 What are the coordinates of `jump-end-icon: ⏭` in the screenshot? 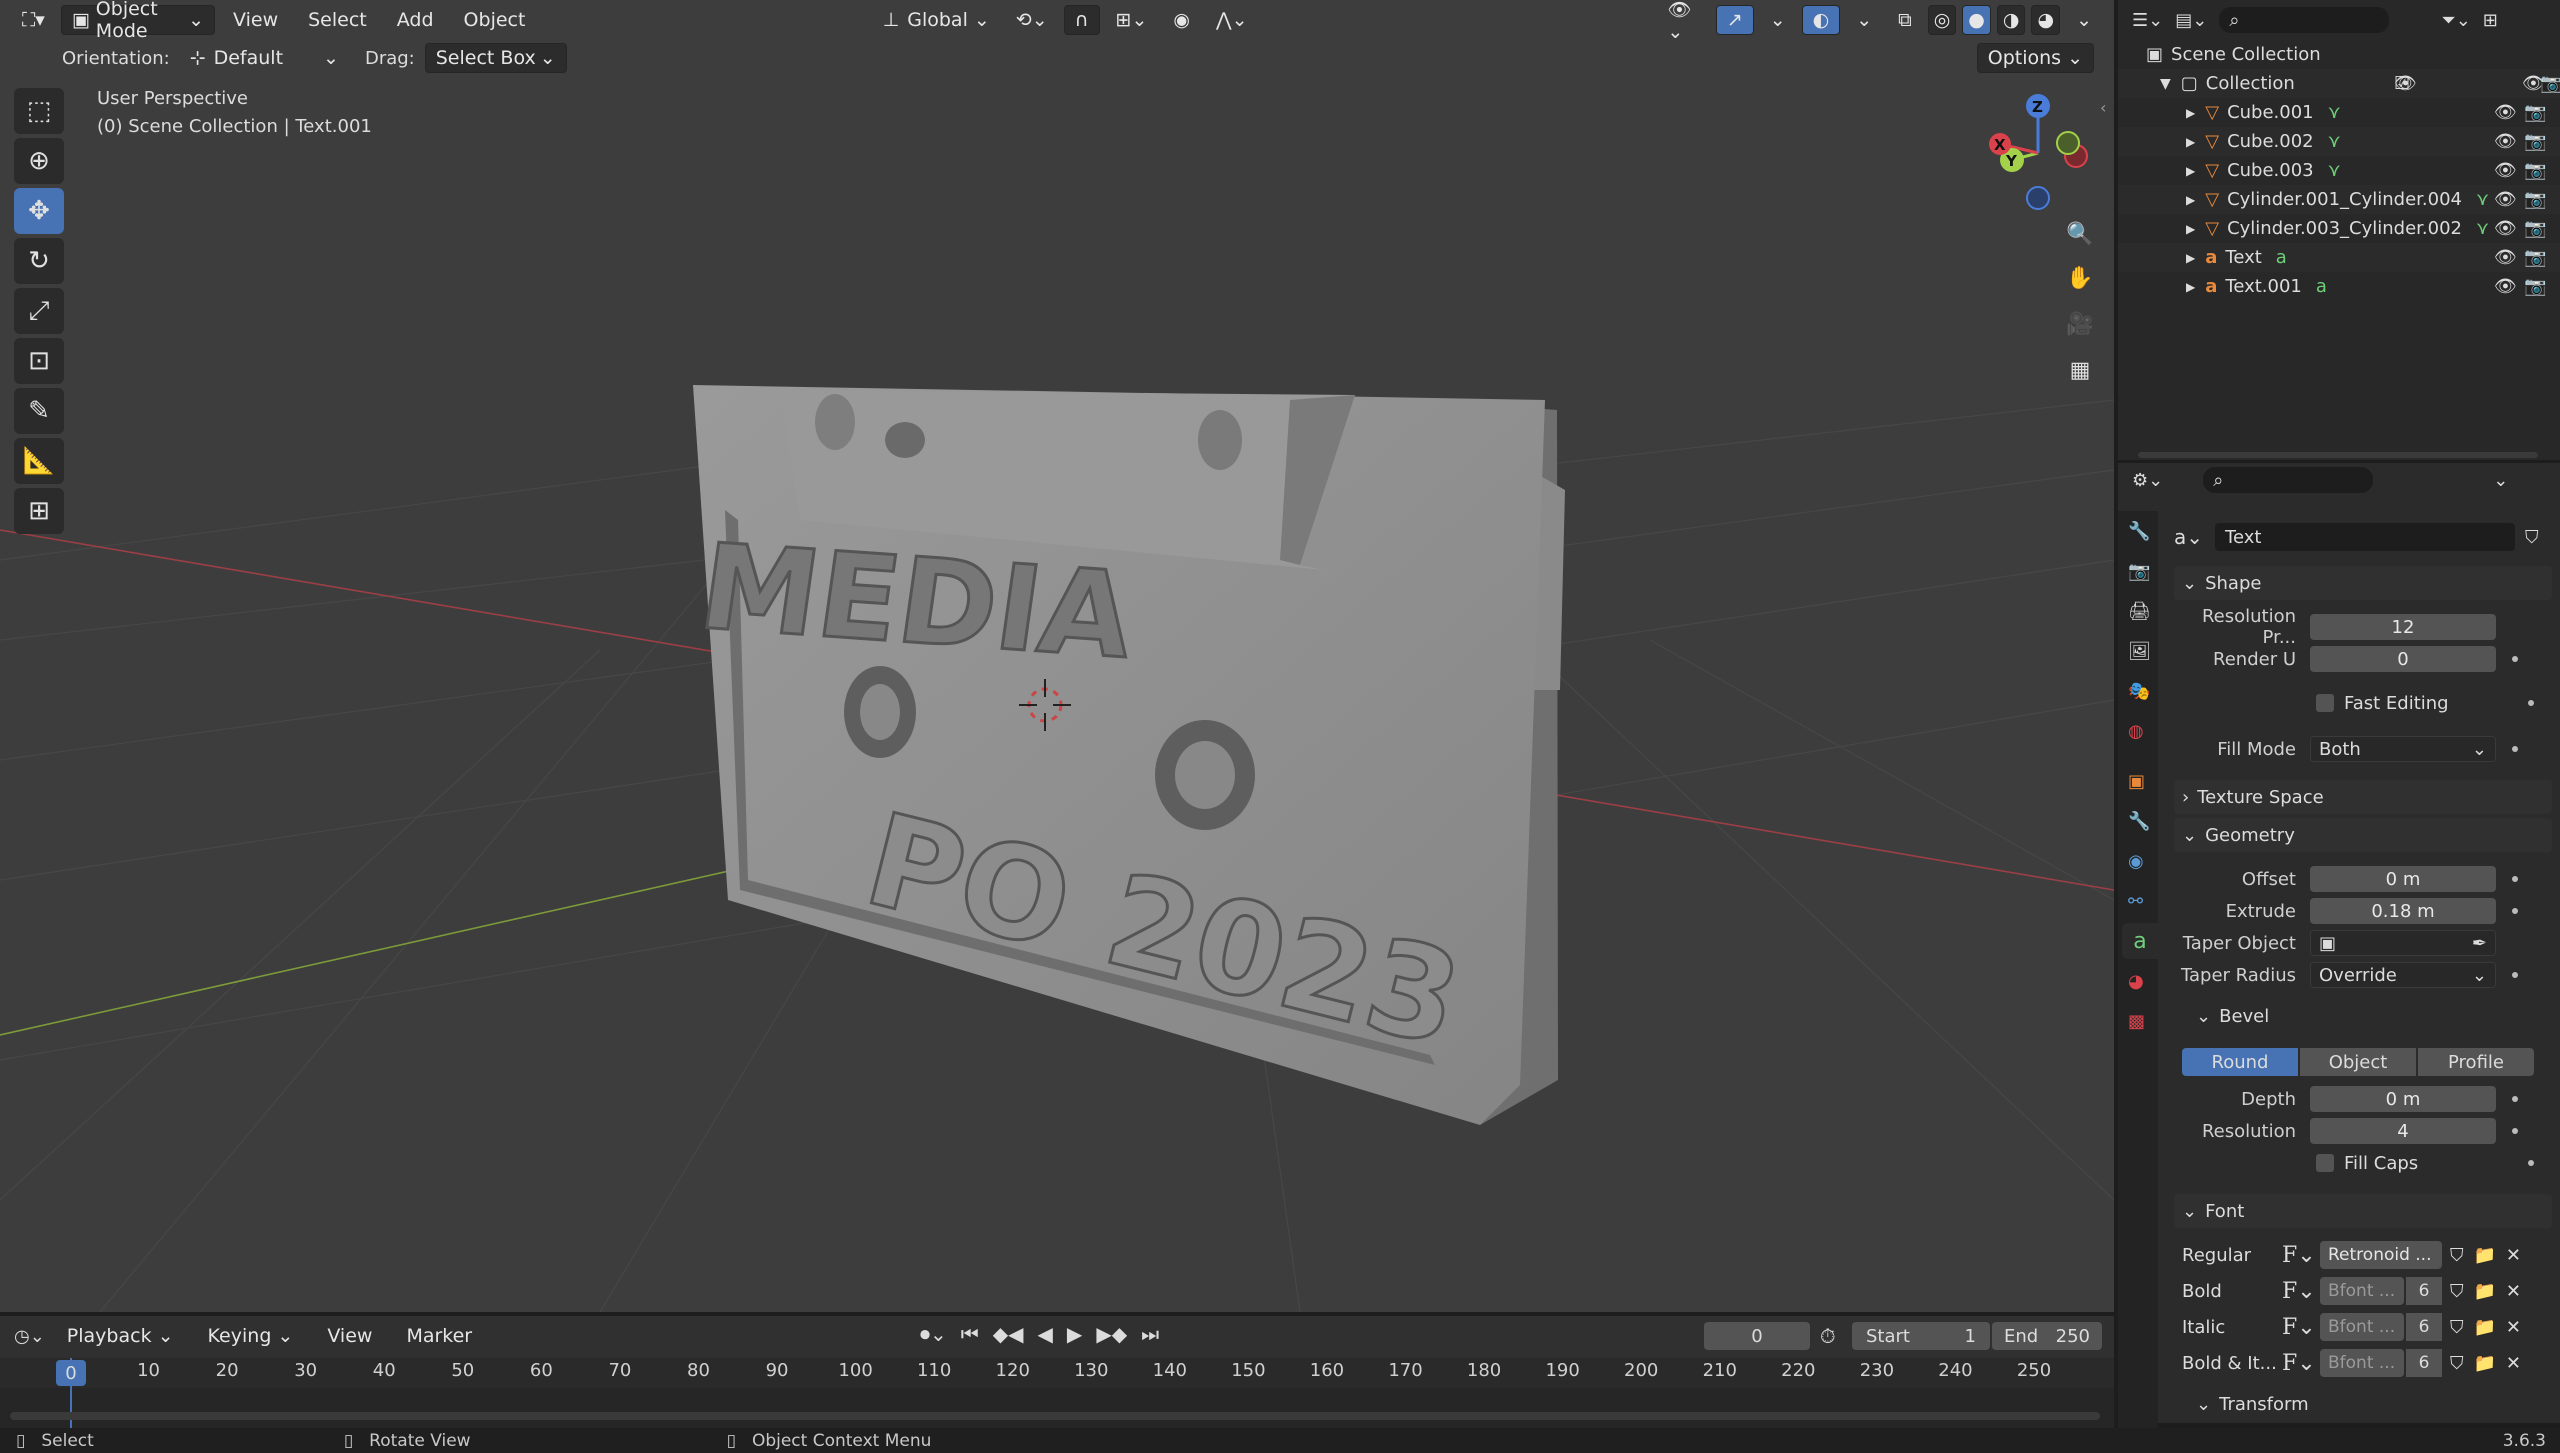 It's located at (1150, 1334).